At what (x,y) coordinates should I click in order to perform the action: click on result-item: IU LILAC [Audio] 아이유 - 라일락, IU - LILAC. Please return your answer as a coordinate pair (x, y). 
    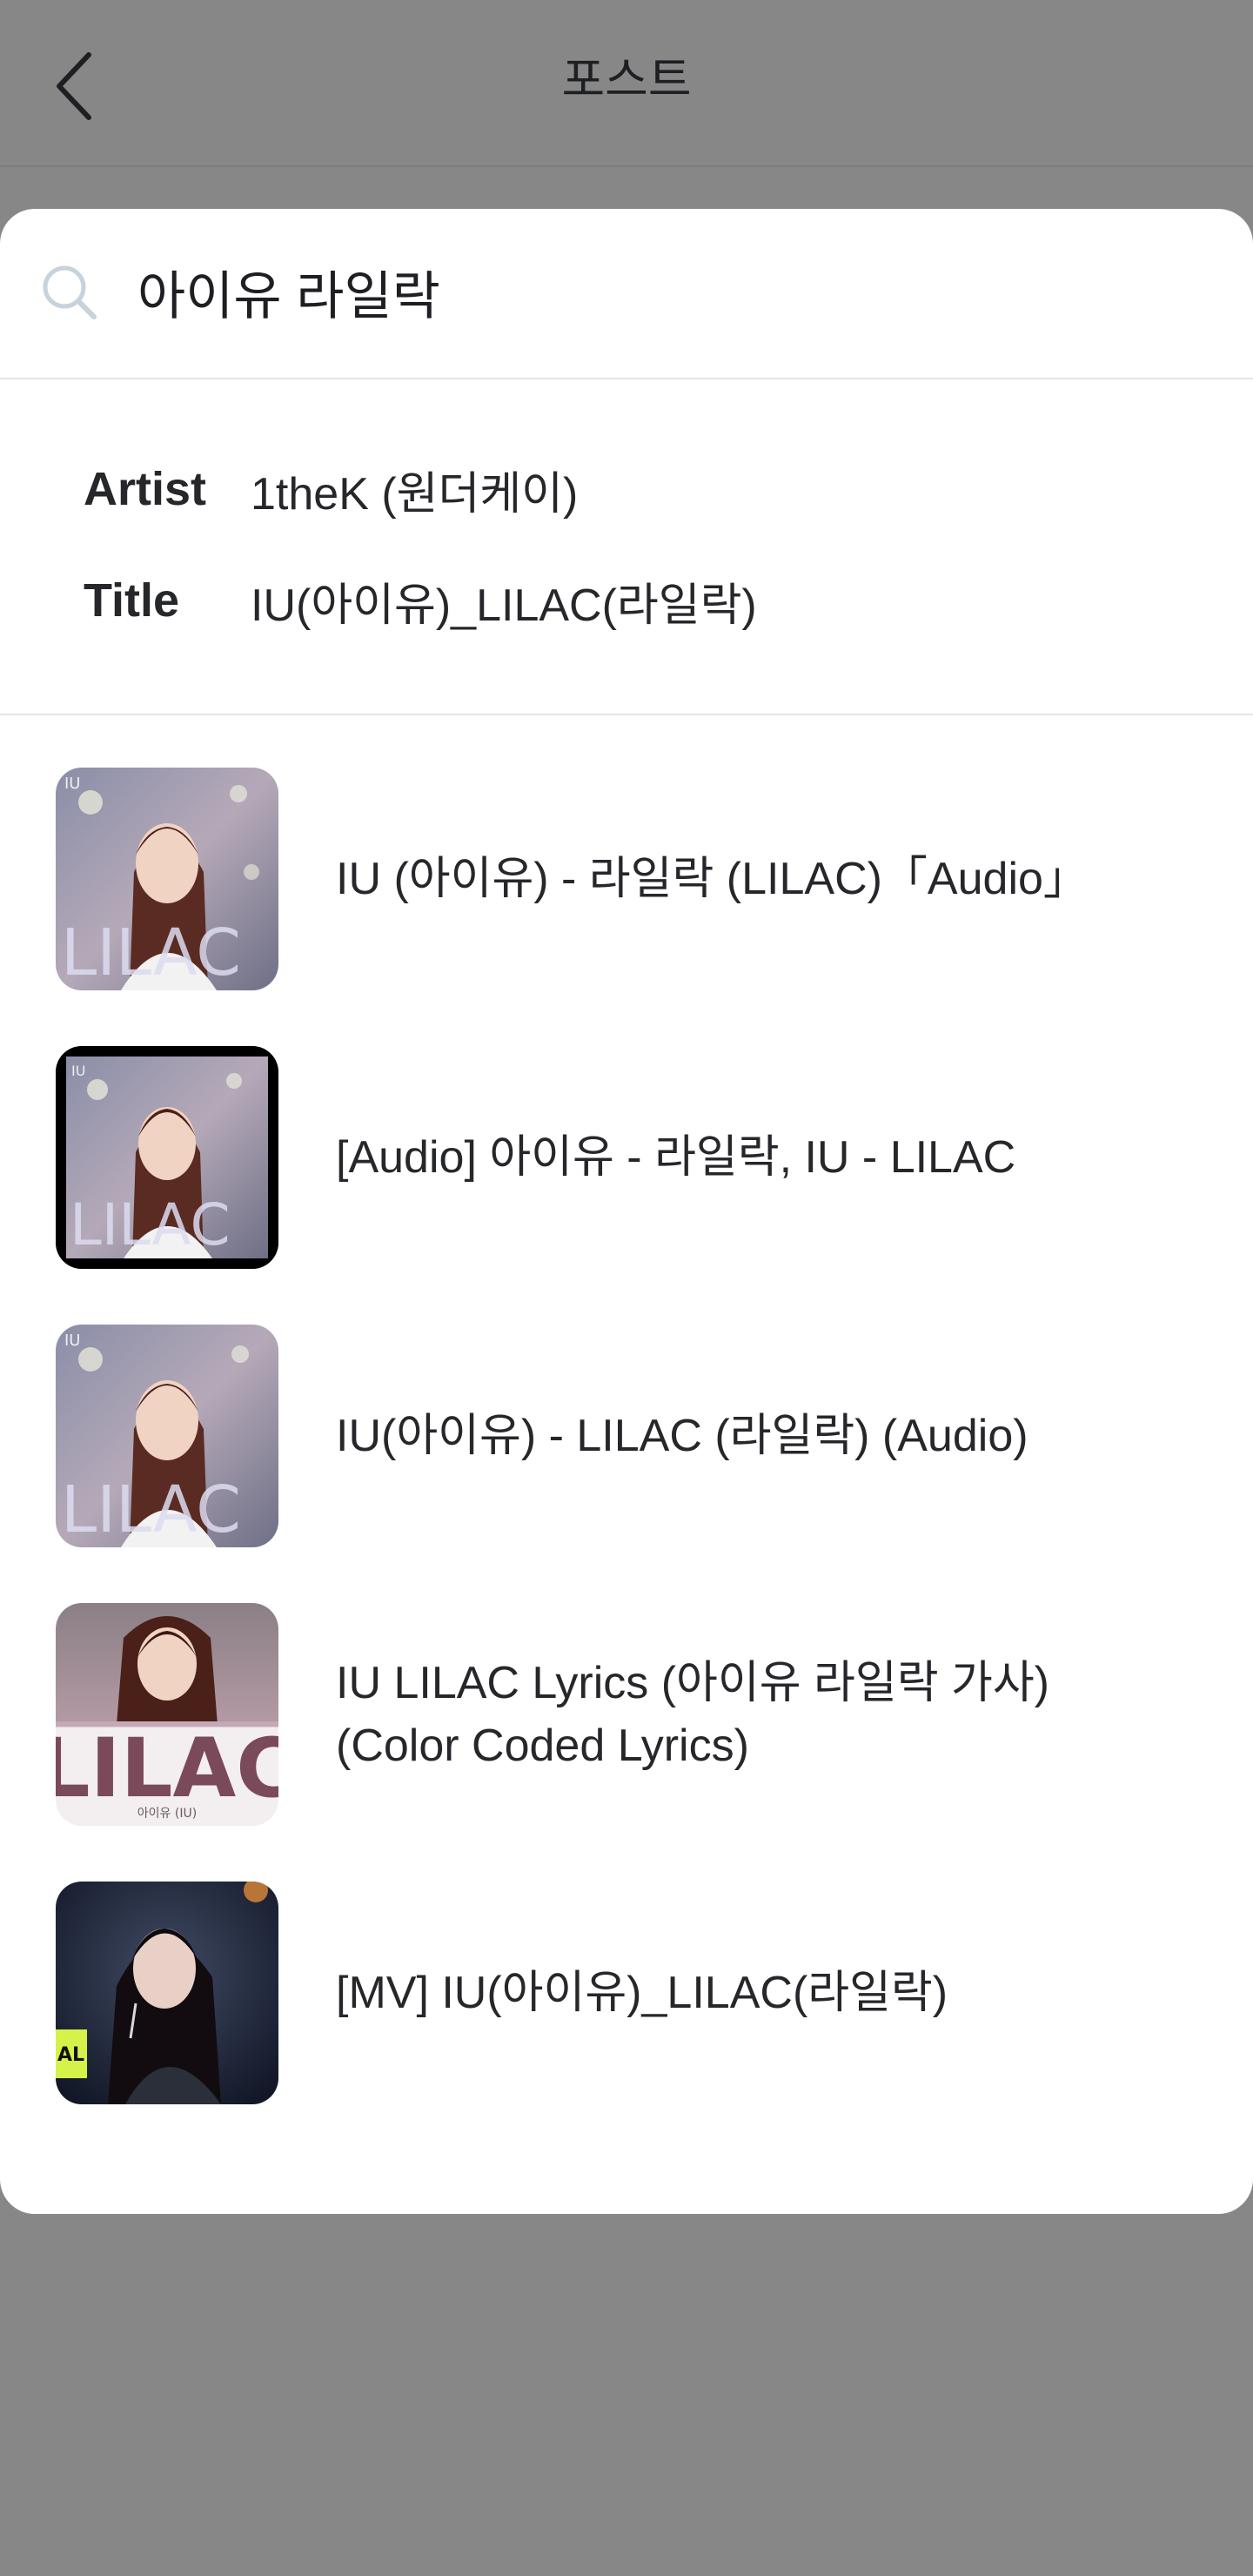
    Looking at the image, I should click on (626, 1157).